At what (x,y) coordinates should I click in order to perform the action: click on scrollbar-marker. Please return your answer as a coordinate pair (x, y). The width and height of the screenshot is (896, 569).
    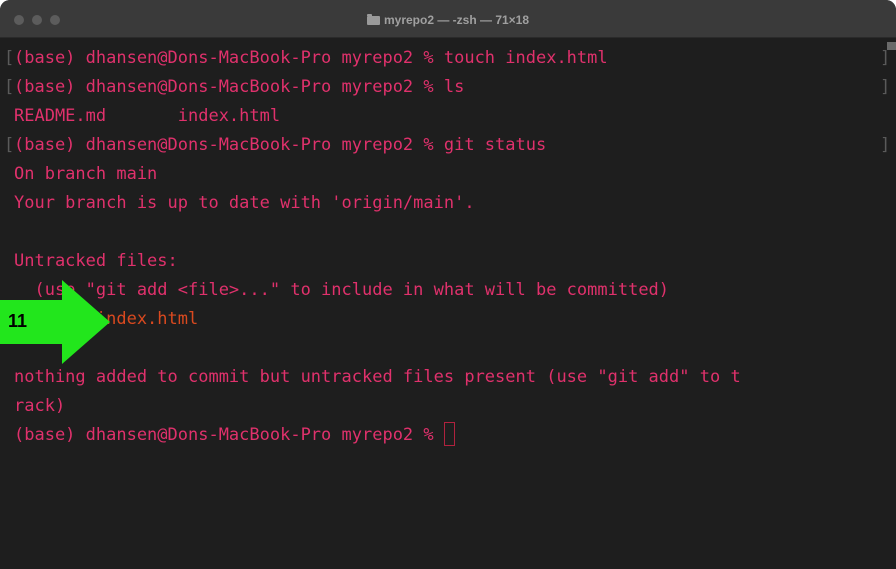
    Looking at the image, I should click on (891, 46).